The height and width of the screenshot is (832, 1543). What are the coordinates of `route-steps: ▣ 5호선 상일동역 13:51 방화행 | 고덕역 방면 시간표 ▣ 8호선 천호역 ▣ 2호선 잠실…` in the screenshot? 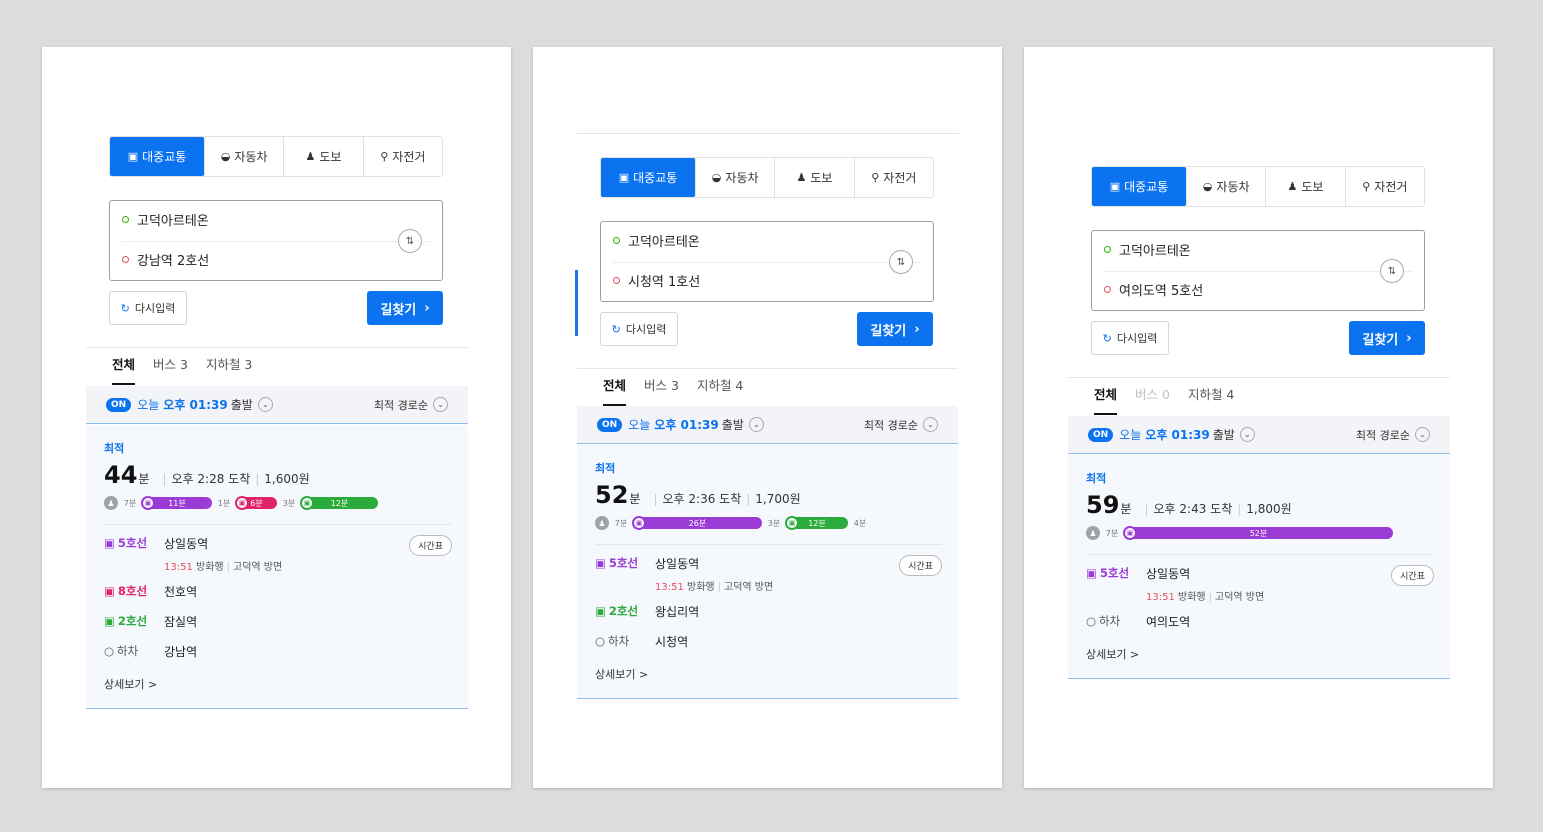 It's located at (278, 593).